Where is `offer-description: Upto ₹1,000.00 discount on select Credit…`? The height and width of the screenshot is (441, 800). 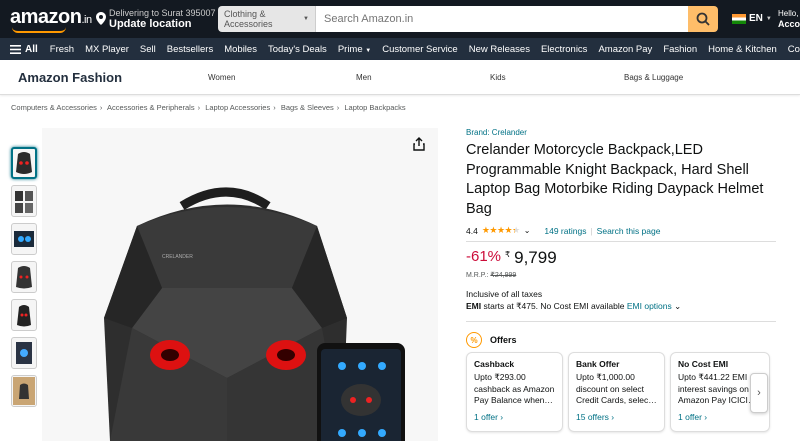
offer-description: Upto ₹1,000.00 discount on select Credit… is located at coordinates (616, 388).